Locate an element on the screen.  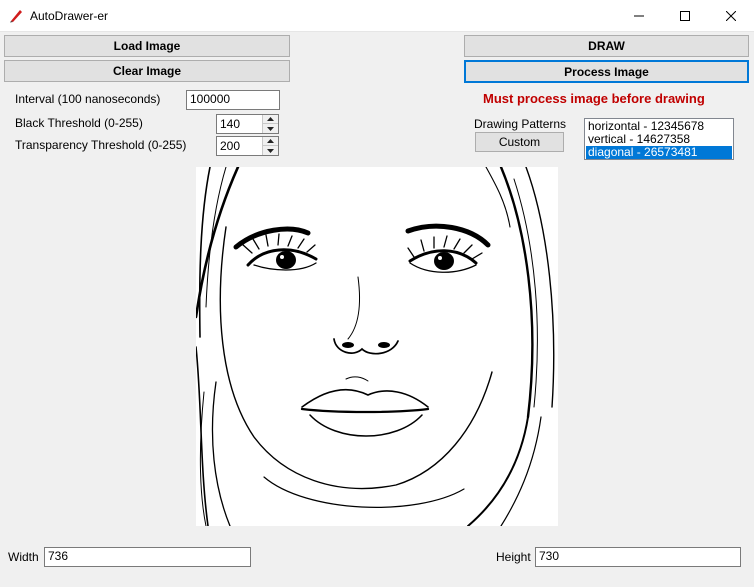
maximize-button is located at coordinates (685, 15).